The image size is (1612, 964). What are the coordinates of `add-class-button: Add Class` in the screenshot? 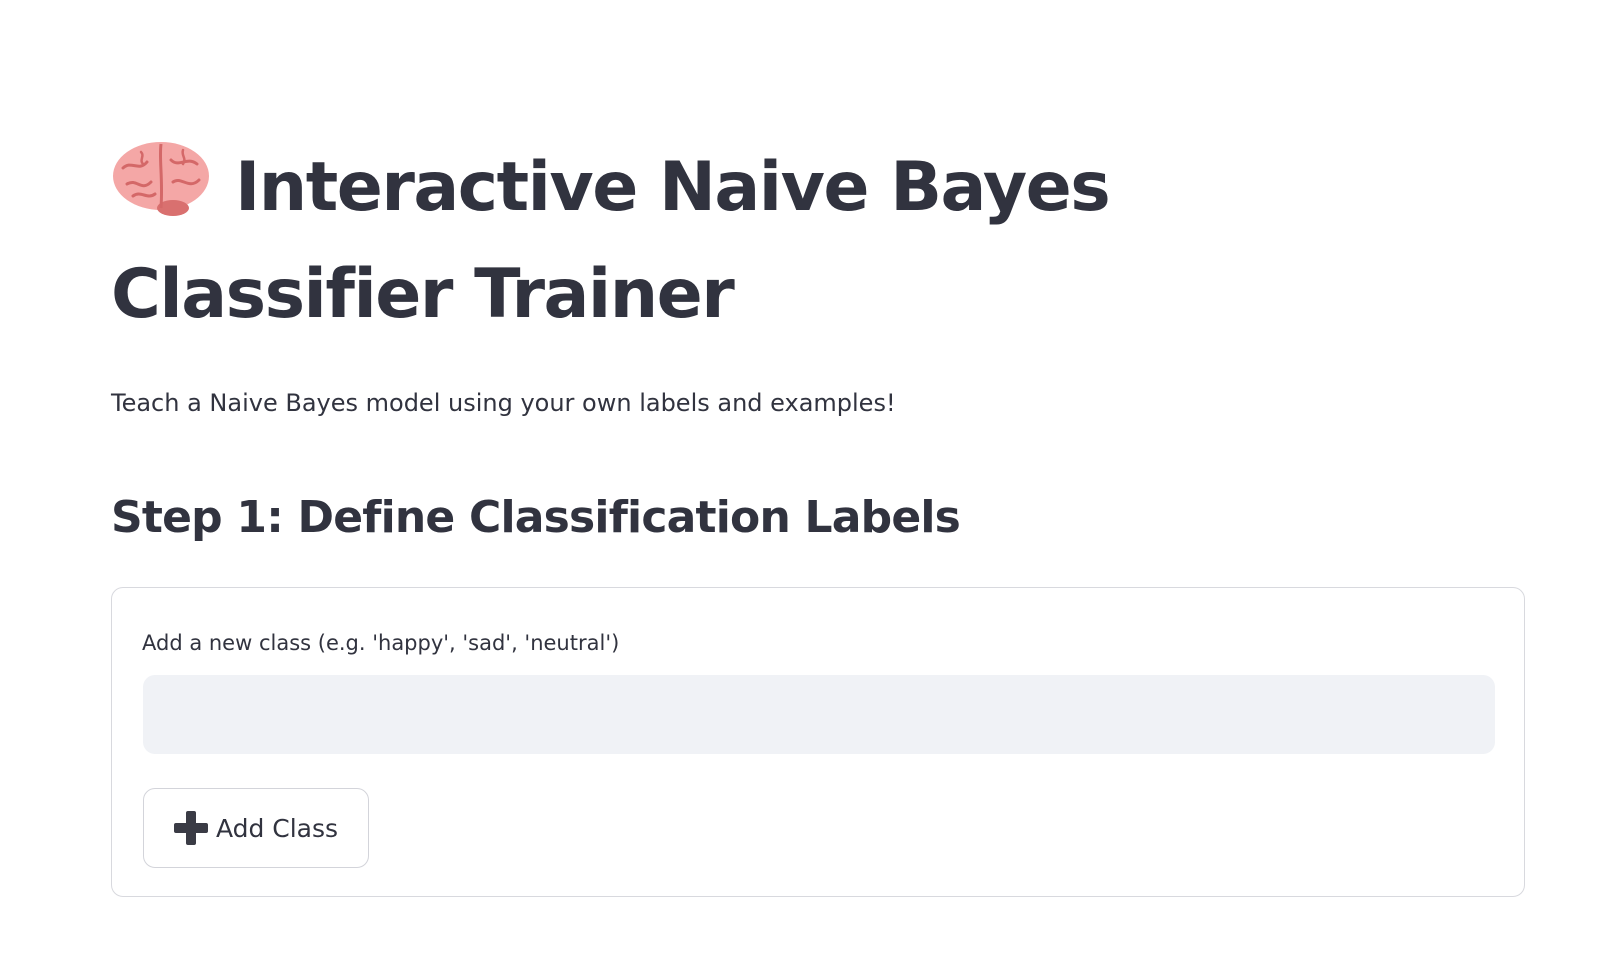 It's located at (256, 828).